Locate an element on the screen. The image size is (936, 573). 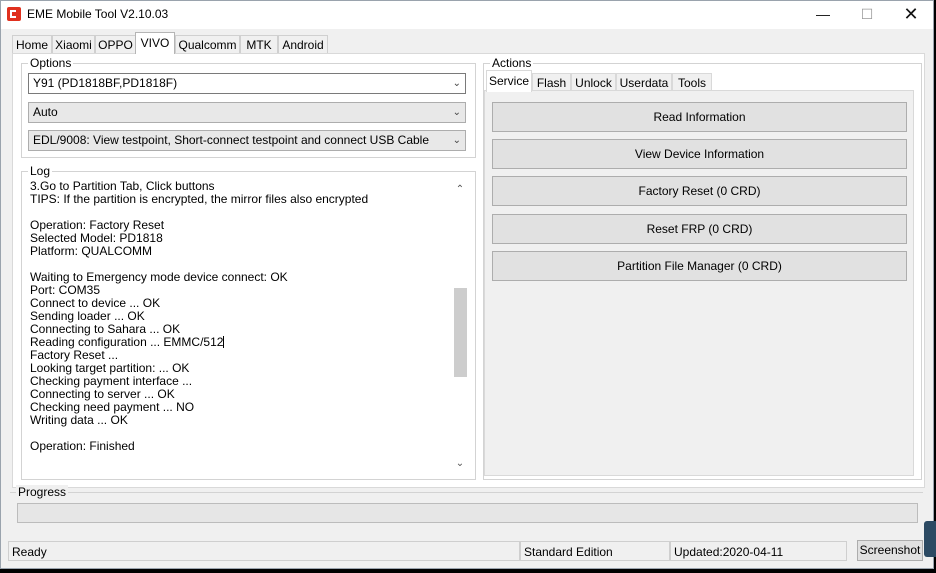
tab-qualcomm: Qualcomm is located at coordinates (207, 44).